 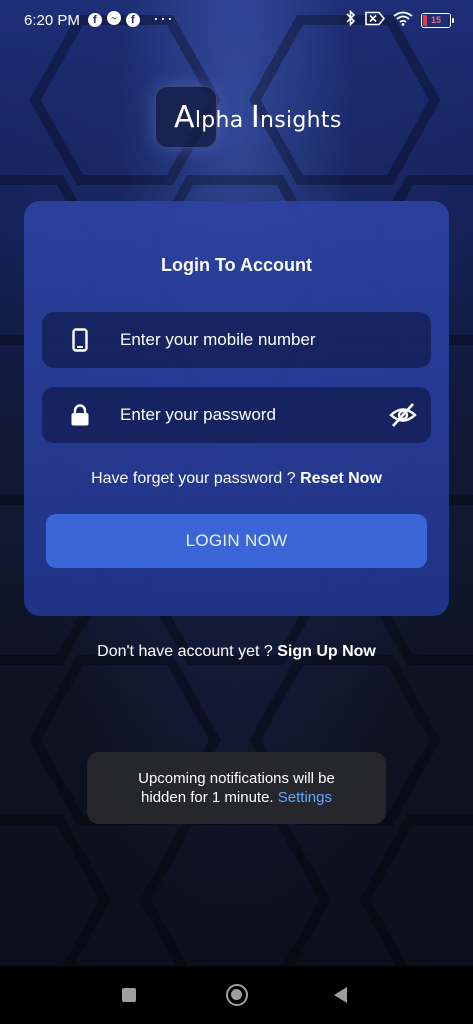 What do you see at coordinates (258, 117) in the screenshot?
I see `logo-text: Alpha Insights` at bounding box center [258, 117].